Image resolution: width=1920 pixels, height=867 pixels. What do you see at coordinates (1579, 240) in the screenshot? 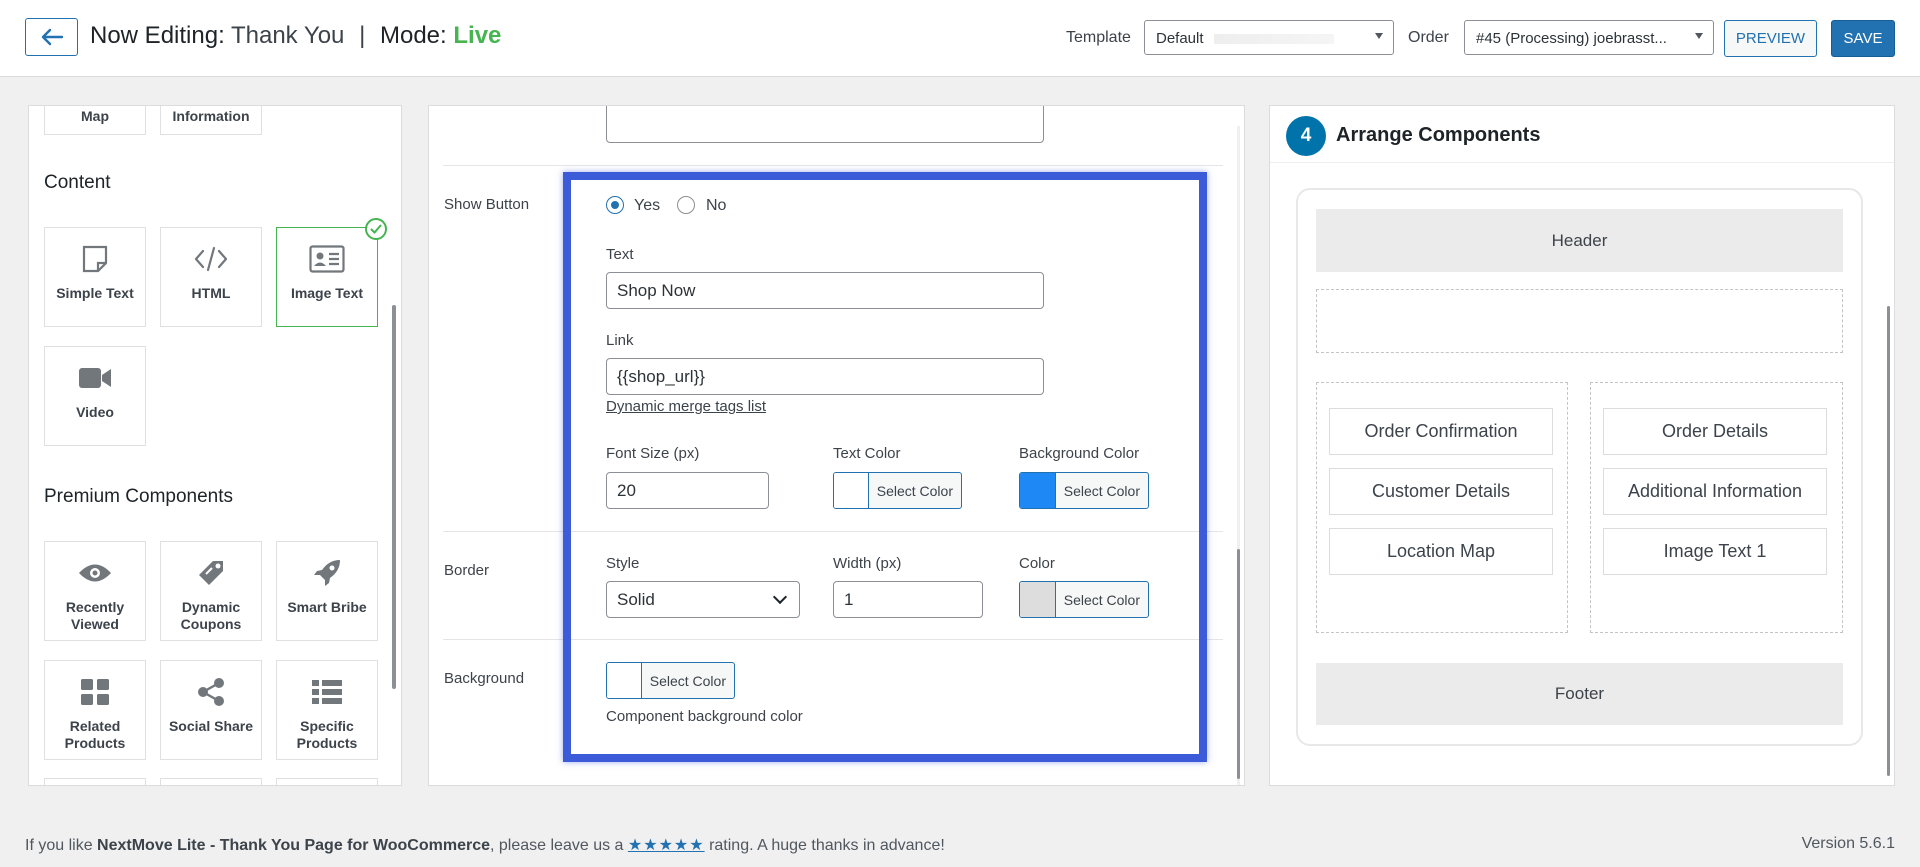
I see `layout-header: Header` at bounding box center [1579, 240].